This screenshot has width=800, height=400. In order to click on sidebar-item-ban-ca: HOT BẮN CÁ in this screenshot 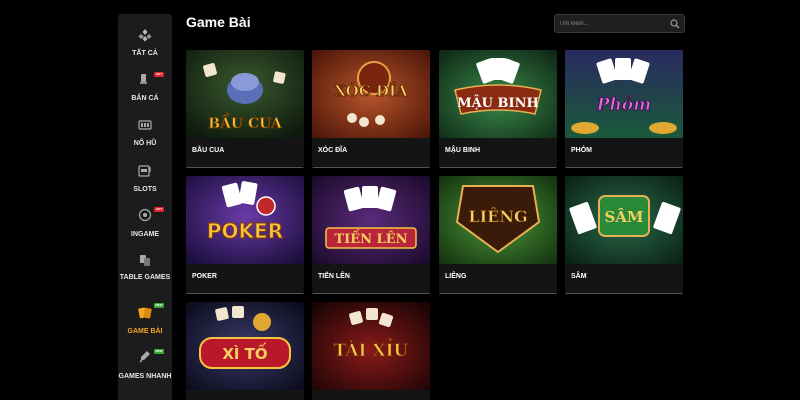, I will do `click(145, 92)`.